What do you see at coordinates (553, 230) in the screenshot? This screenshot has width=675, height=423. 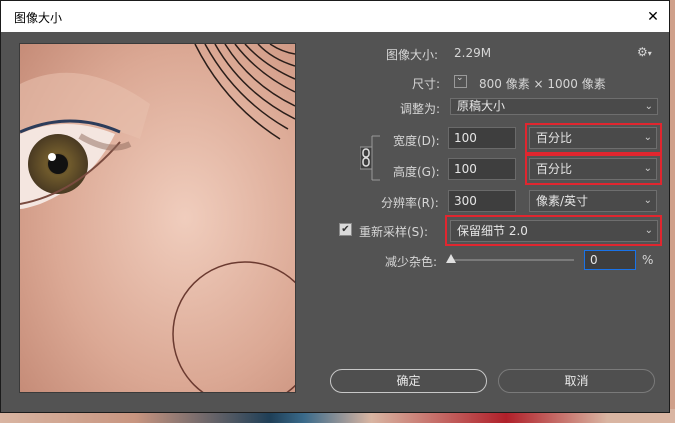 I see `highlight-box-resample` at bounding box center [553, 230].